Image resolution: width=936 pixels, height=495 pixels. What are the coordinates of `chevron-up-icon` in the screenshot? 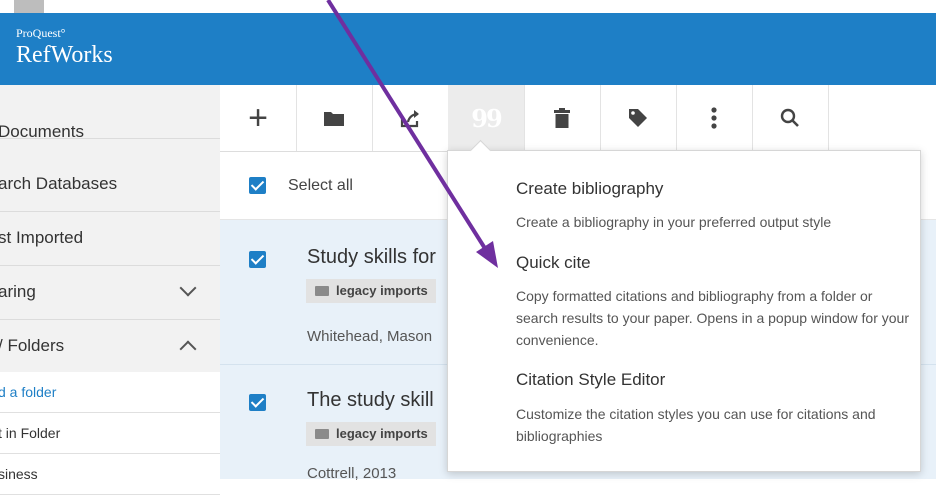 It's located at (188, 349).